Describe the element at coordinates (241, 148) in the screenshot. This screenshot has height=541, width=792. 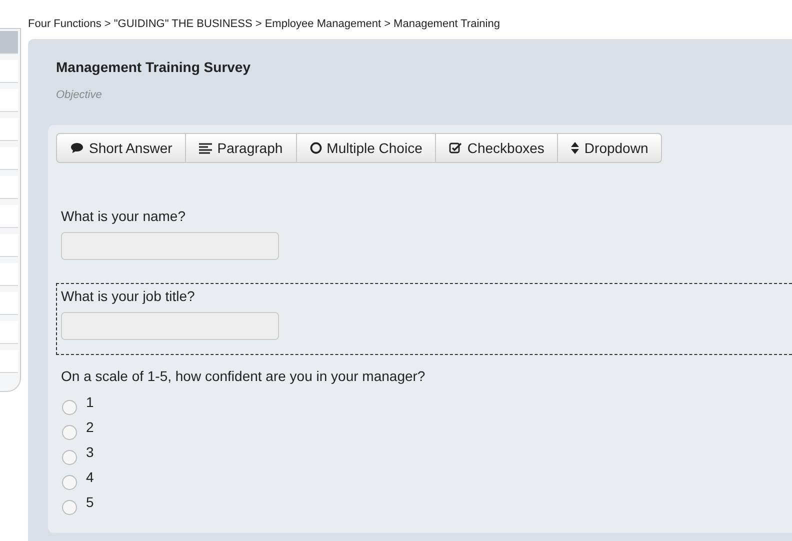
I see `field-type-button: Paragraph` at that location.